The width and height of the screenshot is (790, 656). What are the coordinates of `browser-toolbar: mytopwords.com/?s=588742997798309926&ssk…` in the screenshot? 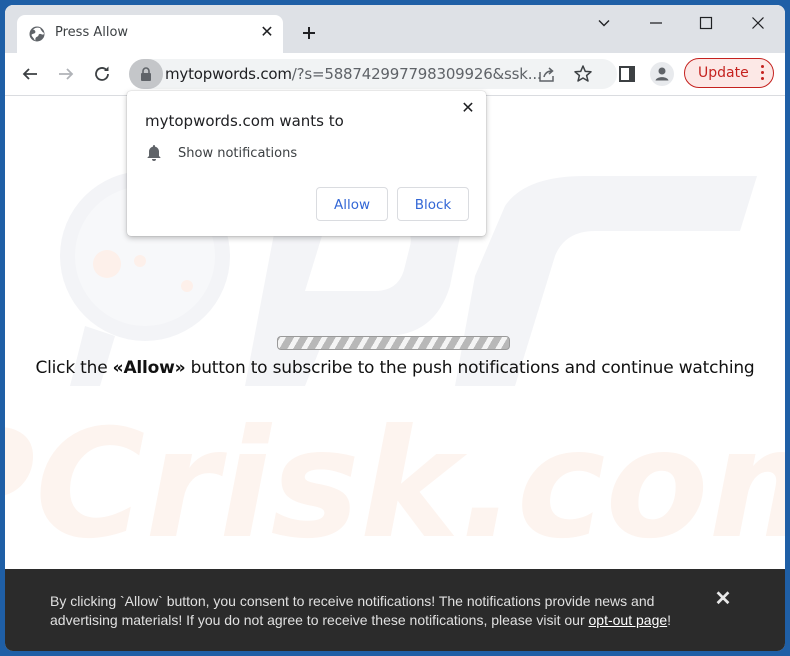 It's located at (395, 74).